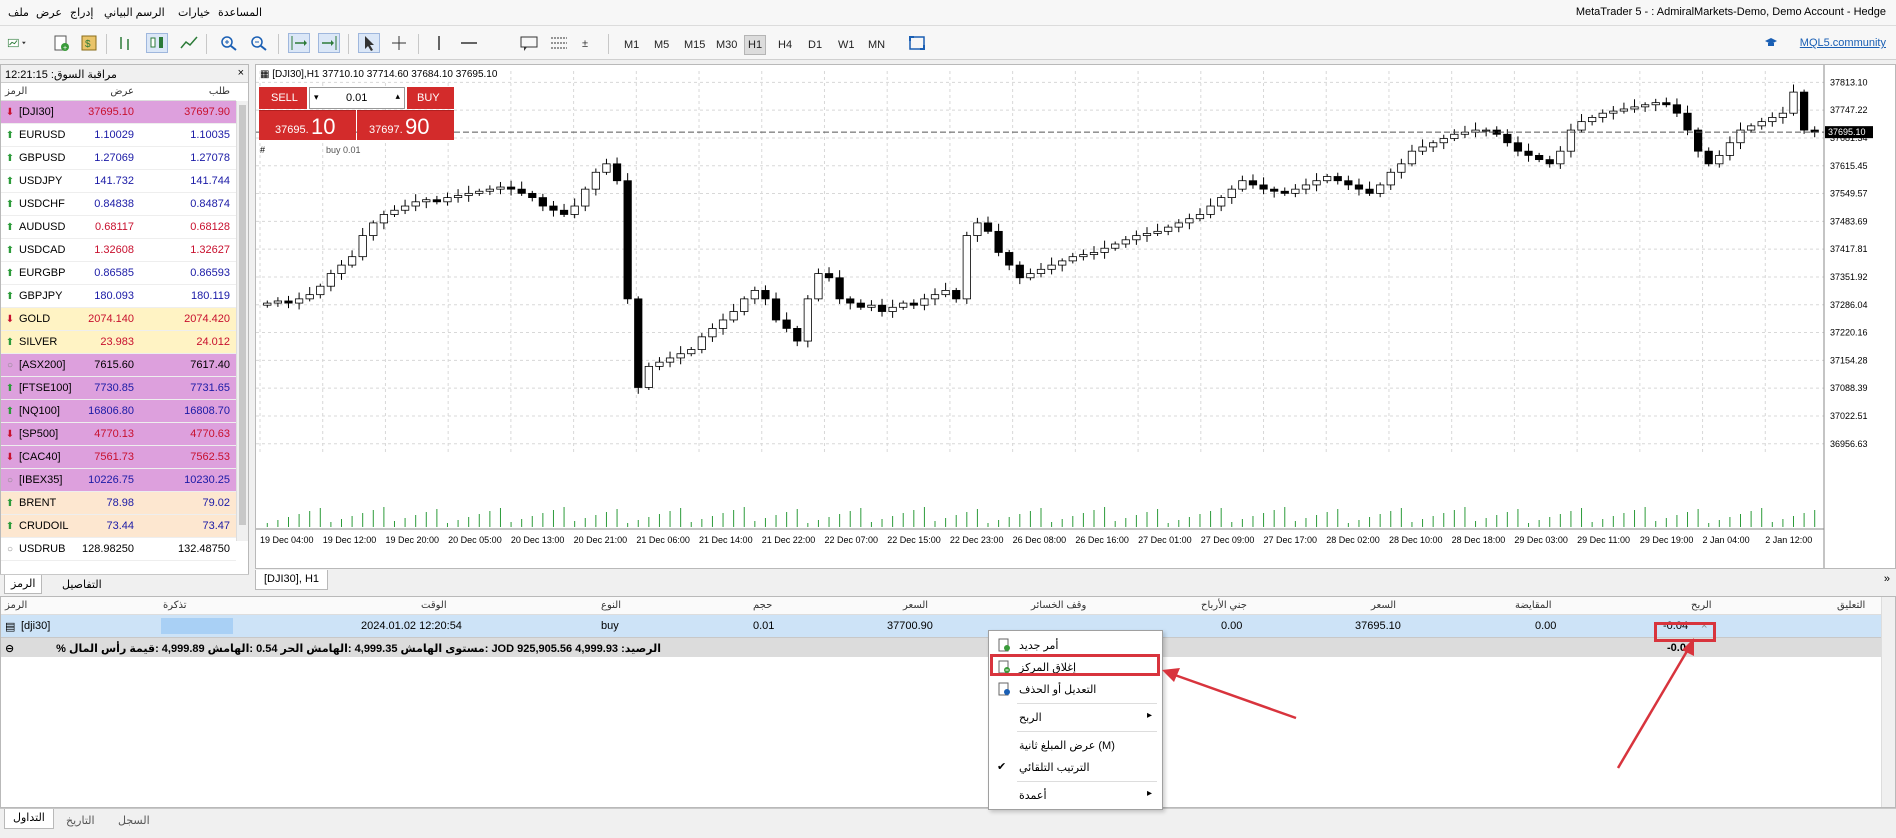  Describe the element at coordinates (1231, 626) in the screenshot. I see `position-take-profit: 0.00` at that location.